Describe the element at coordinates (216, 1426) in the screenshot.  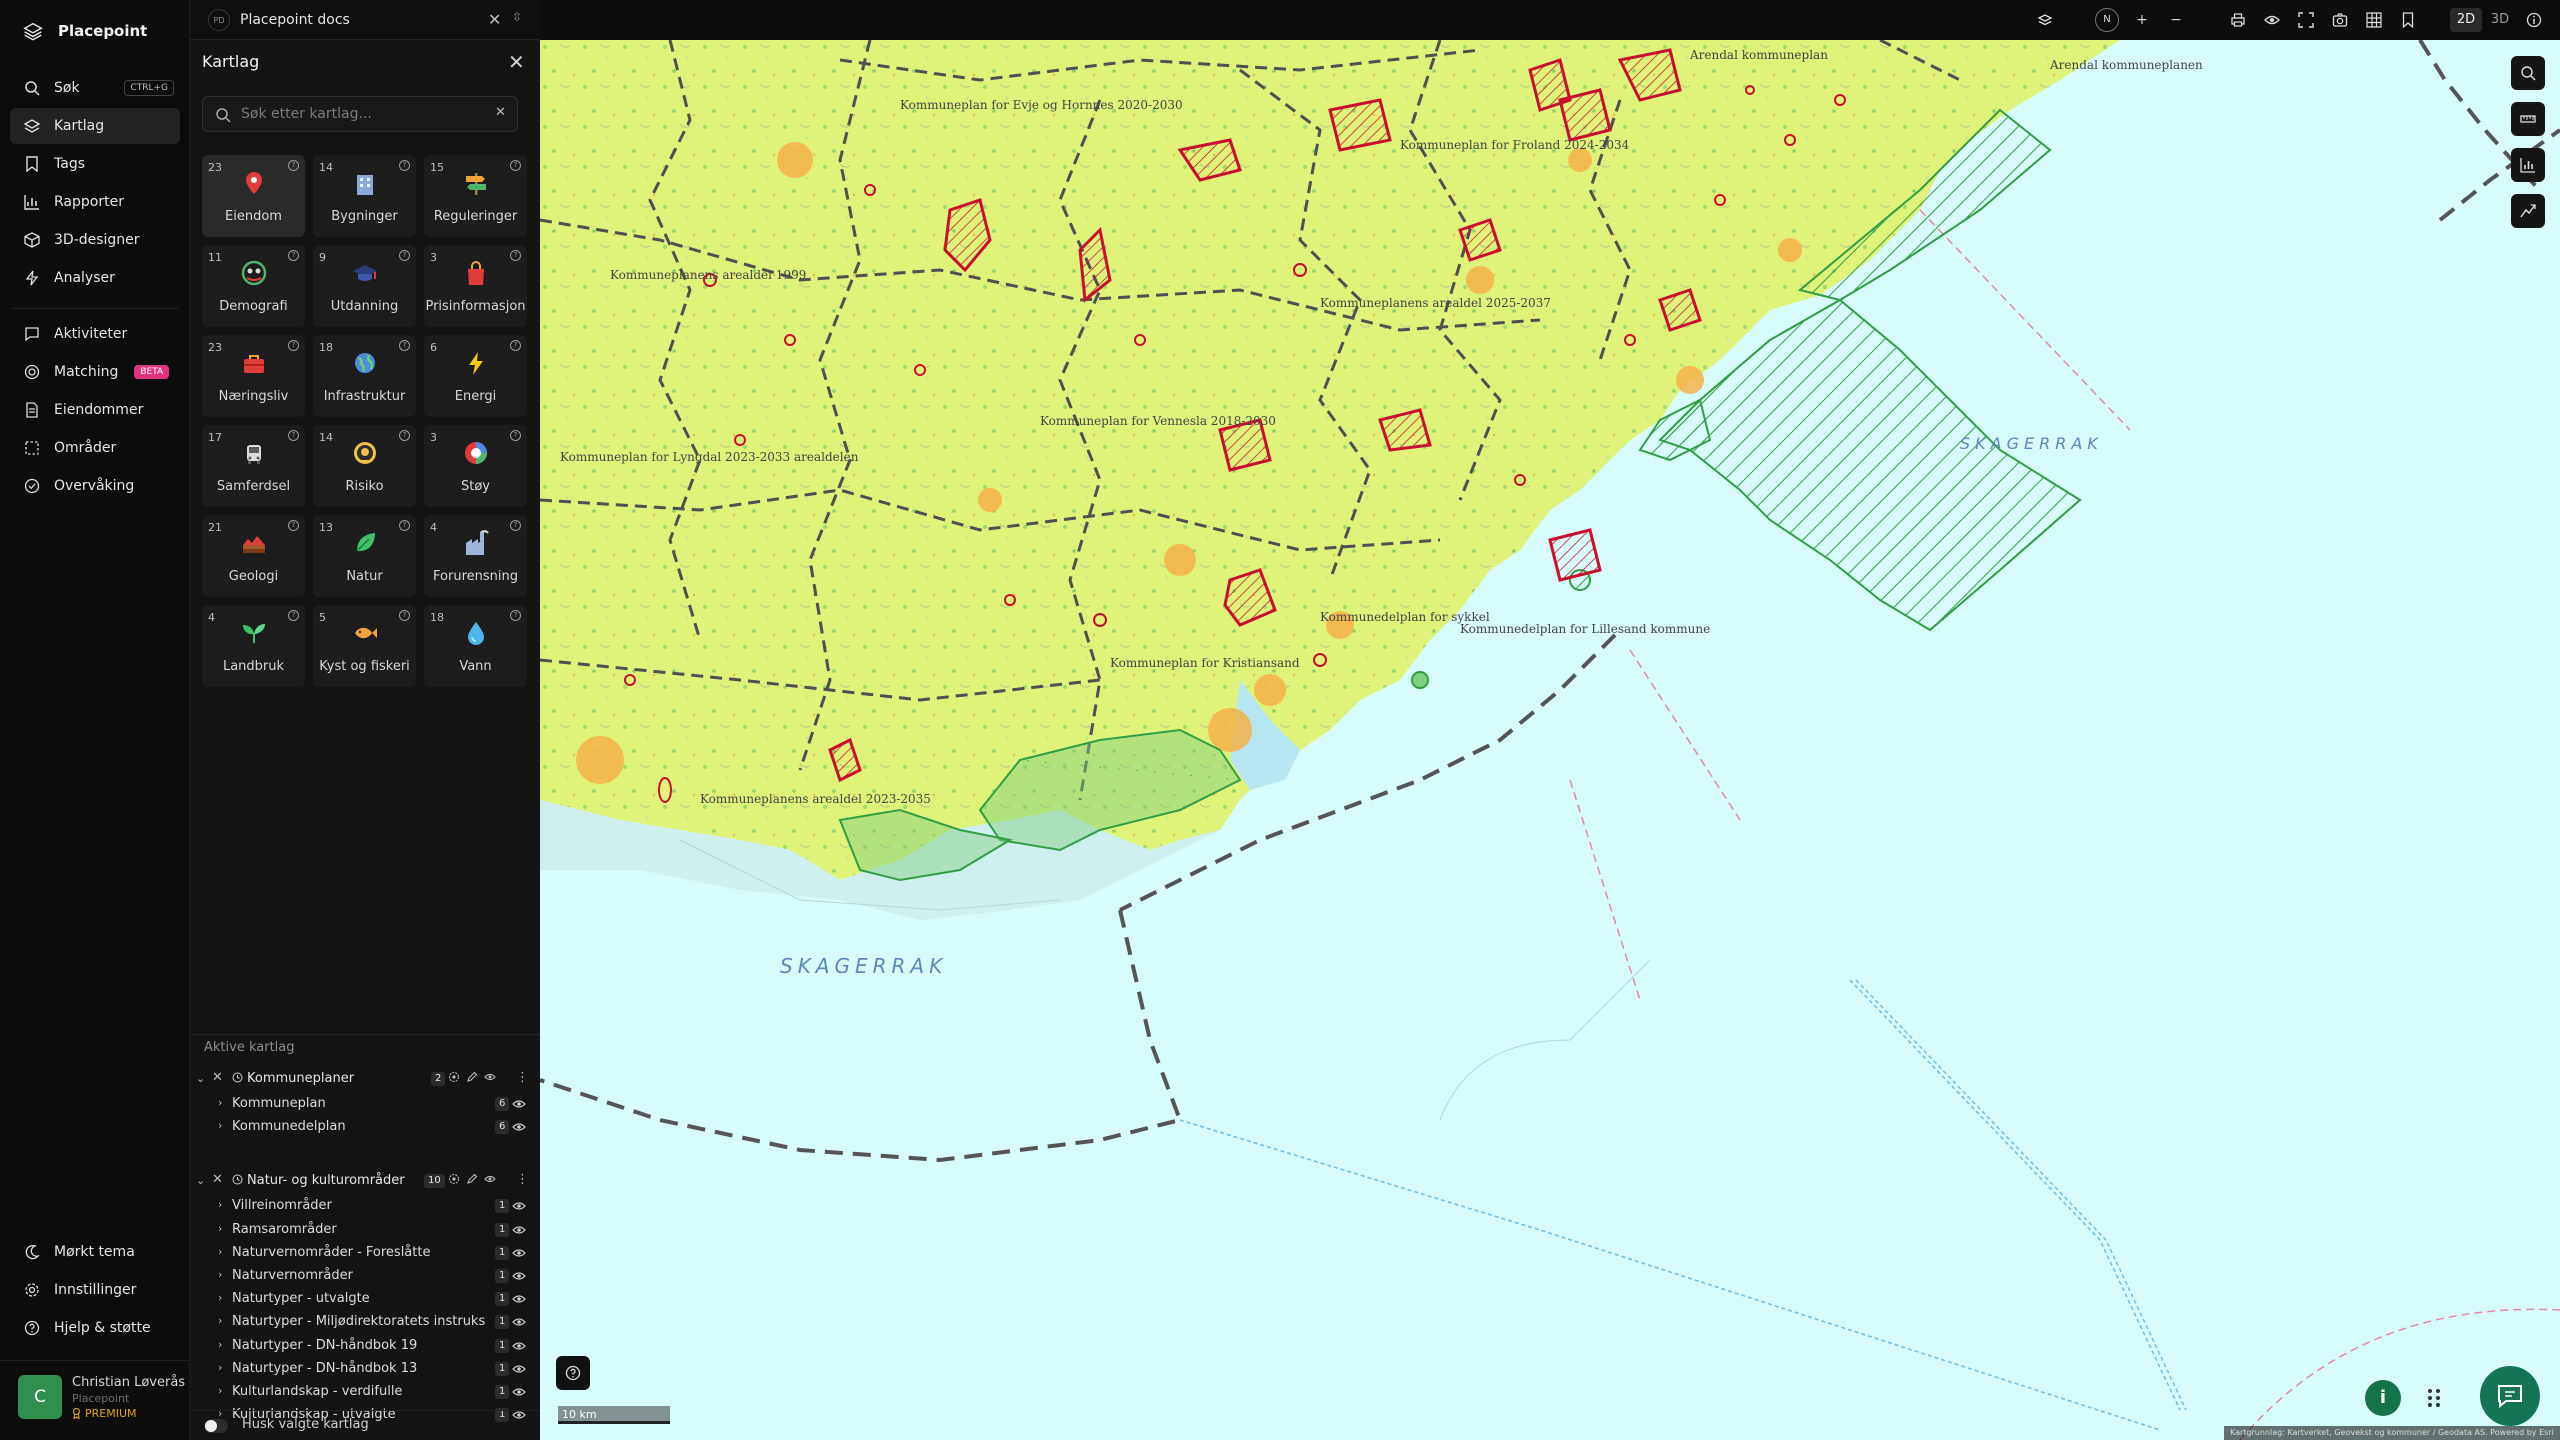
I see `remember-layers-toggle` at that location.